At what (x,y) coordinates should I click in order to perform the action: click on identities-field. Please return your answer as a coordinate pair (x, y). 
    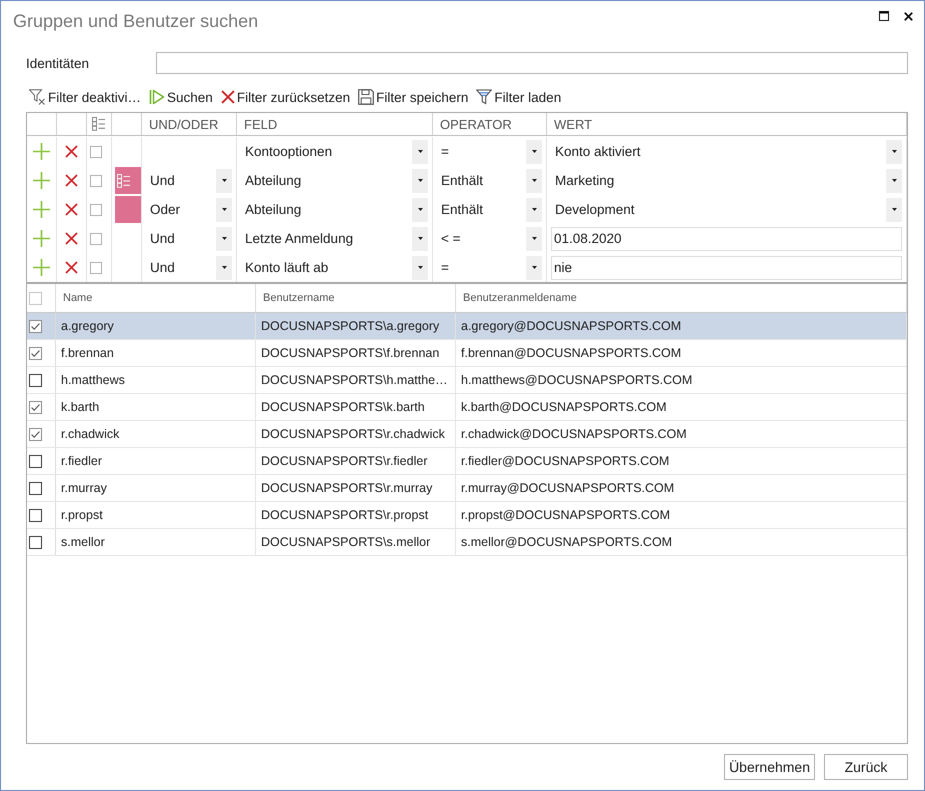
    Looking at the image, I should click on (532, 63).